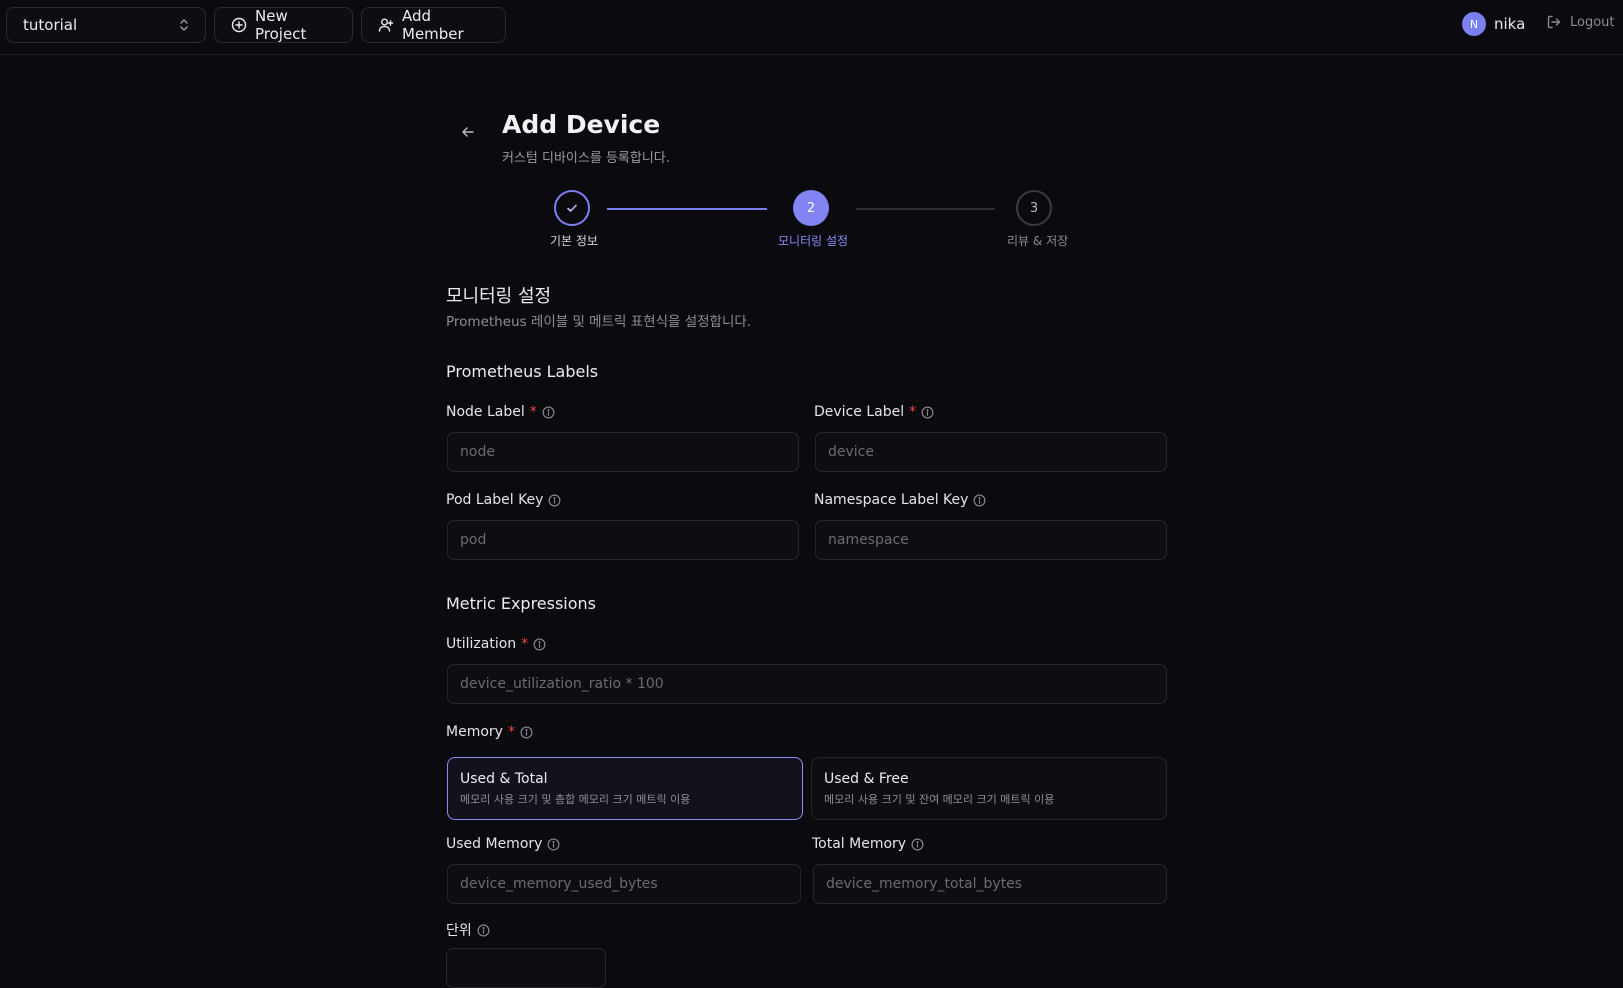 This screenshot has height=988, width=1623. Describe the element at coordinates (459, 931) in the screenshot. I see `unit-text: 단위` at that location.